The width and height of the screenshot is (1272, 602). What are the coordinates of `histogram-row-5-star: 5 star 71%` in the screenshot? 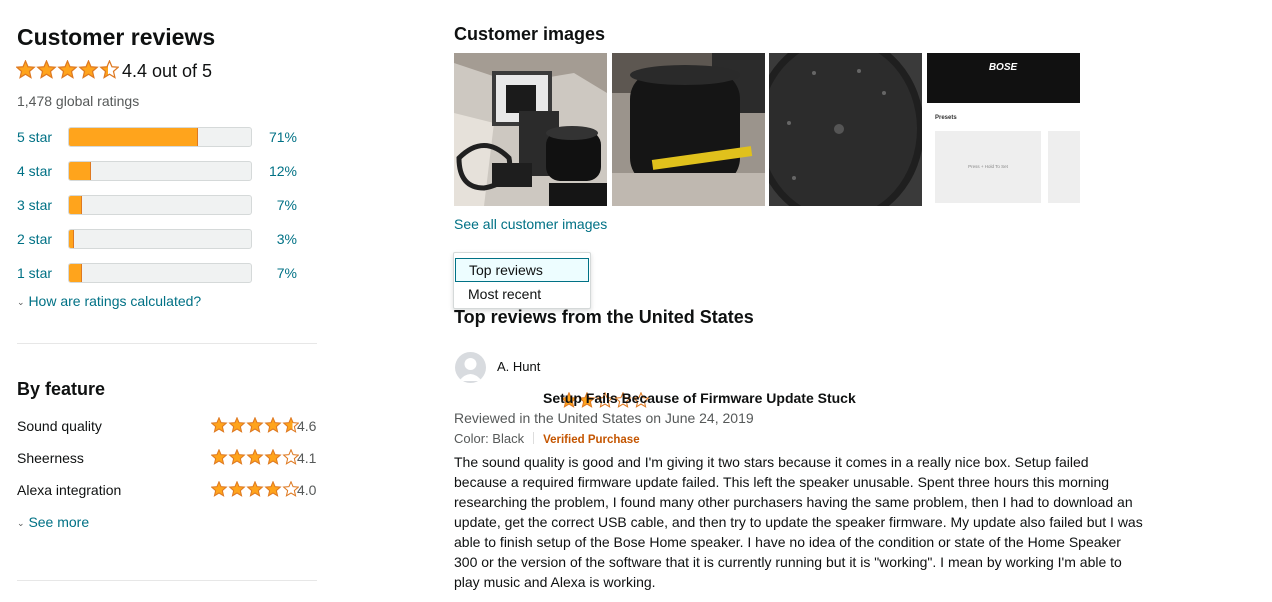 It's located at (167, 137).